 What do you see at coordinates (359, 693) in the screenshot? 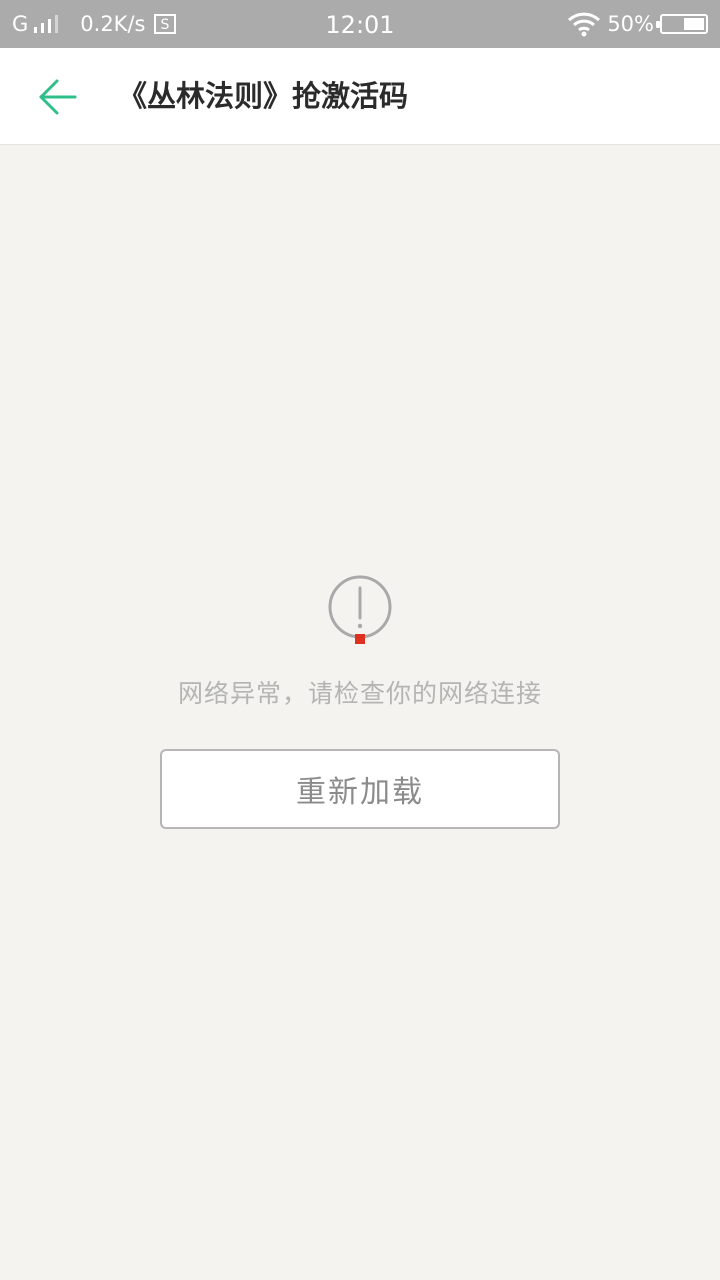
I see `error-message: 网络异常，请检查你的网络连接` at bounding box center [359, 693].